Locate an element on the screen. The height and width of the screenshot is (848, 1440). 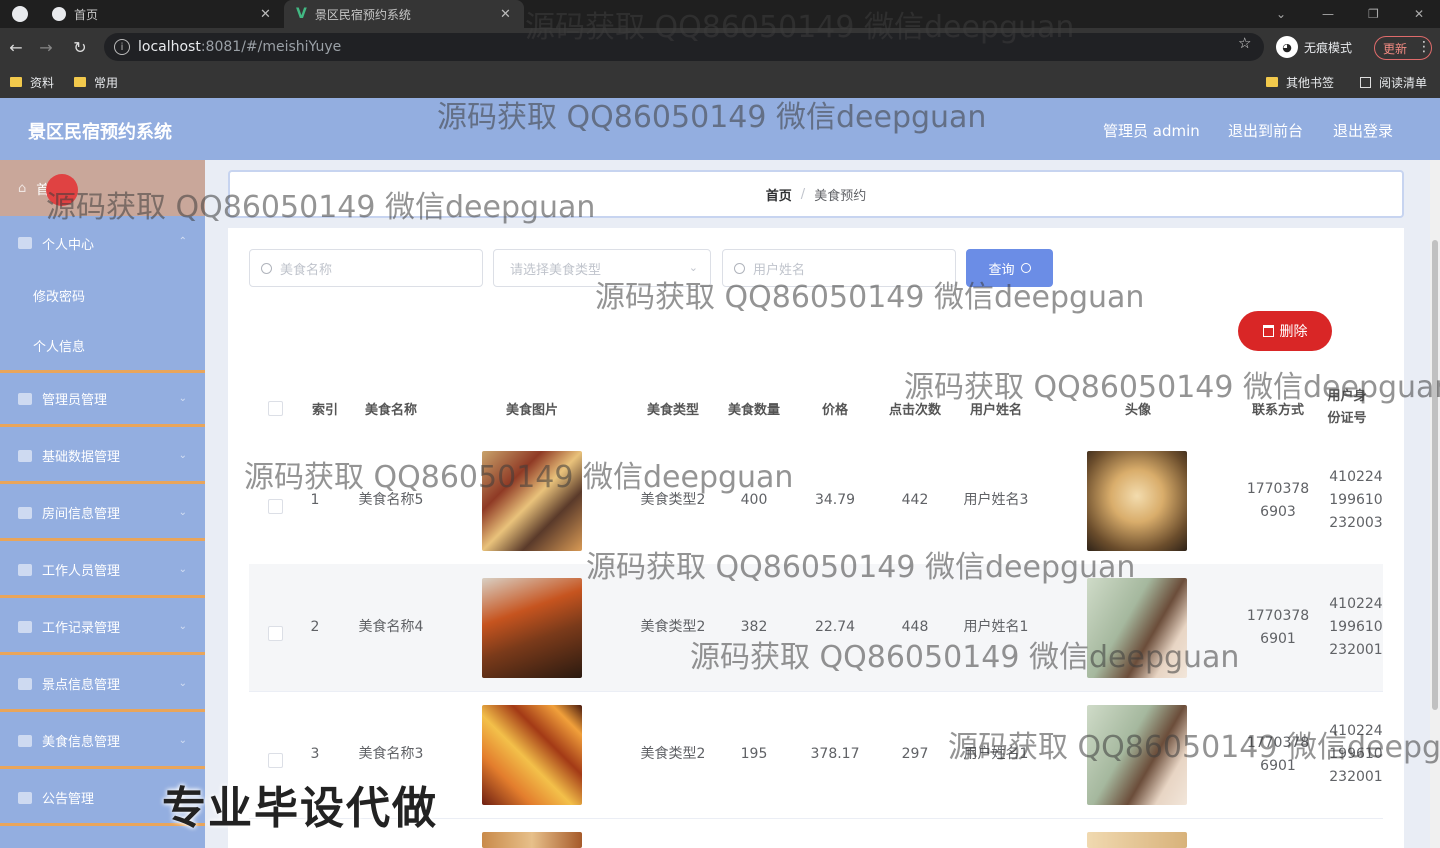
maximize-button: ❐ is located at coordinates (1373, 14).